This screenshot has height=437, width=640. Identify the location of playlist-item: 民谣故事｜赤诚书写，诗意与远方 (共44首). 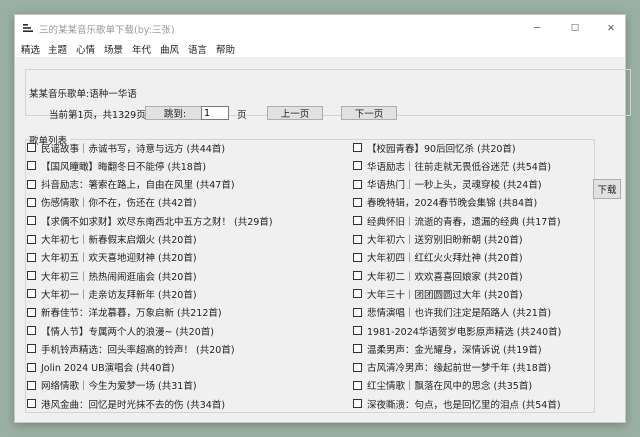
(126, 148).